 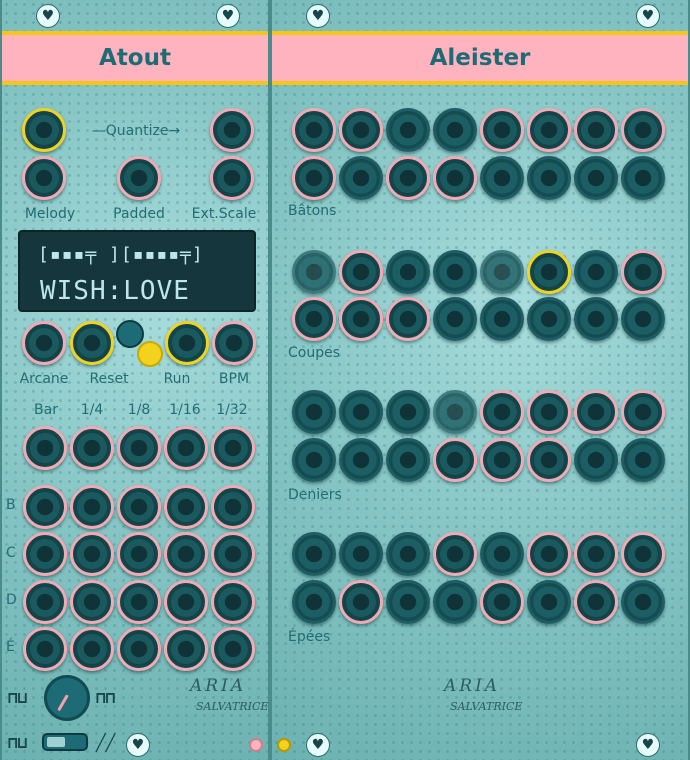 I want to click on gate-length-knob, so click(x=67, y=698).